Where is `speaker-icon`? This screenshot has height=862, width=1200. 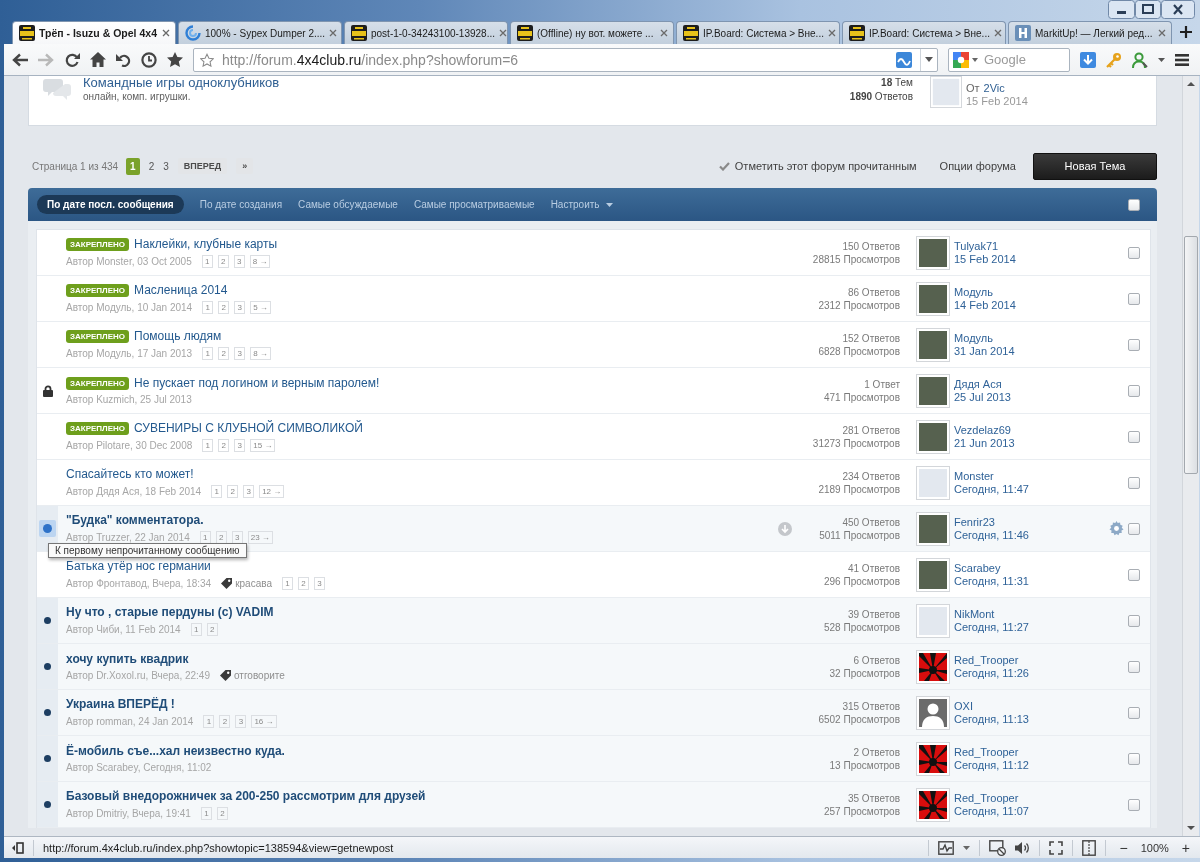
speaker-icon is located at coordinates (1023, 847).